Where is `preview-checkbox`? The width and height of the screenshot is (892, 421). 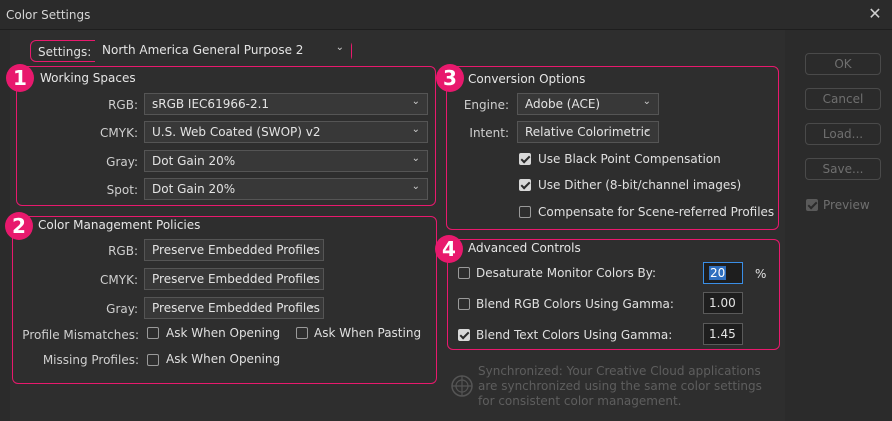 preview-checkbox is located at coordinates (812, 205).